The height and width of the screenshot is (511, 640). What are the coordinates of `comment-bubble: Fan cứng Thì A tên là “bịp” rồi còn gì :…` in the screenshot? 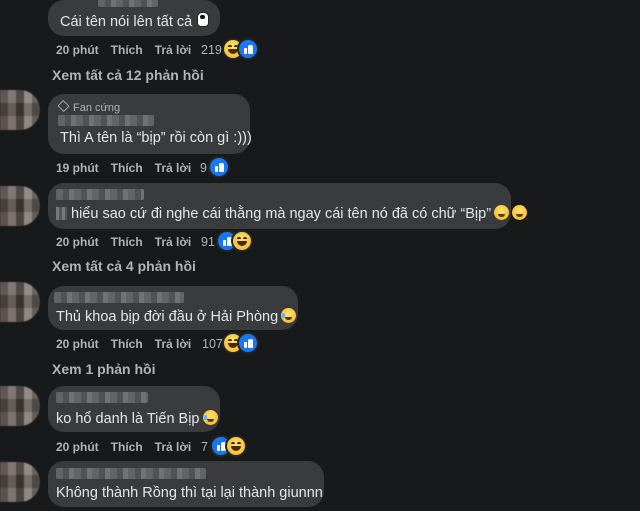 It's located at (150, 124).